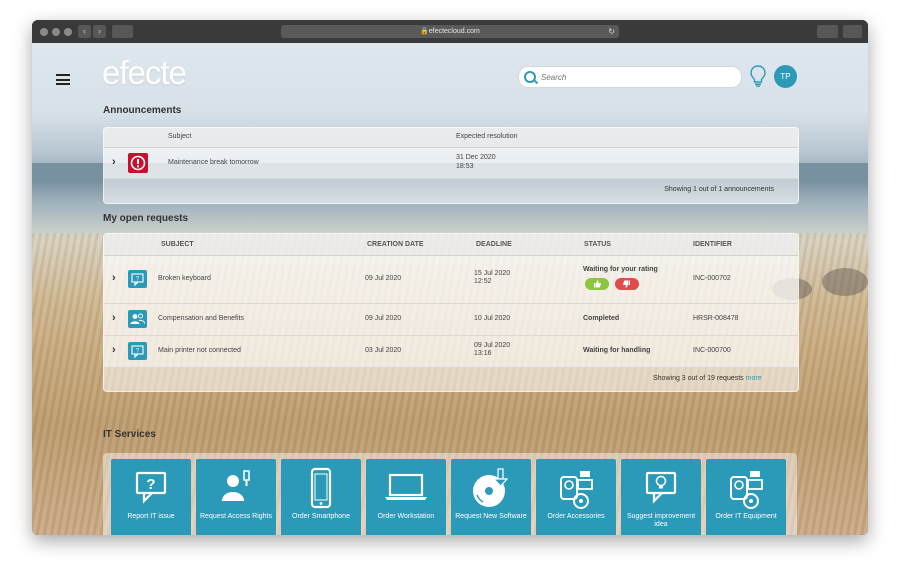 The width and height of the screenshot is (900, 578). What do you see at coordinates (785, 76) in the screenshot?
I see `avatar: TP` at bounding box center [785, 76].